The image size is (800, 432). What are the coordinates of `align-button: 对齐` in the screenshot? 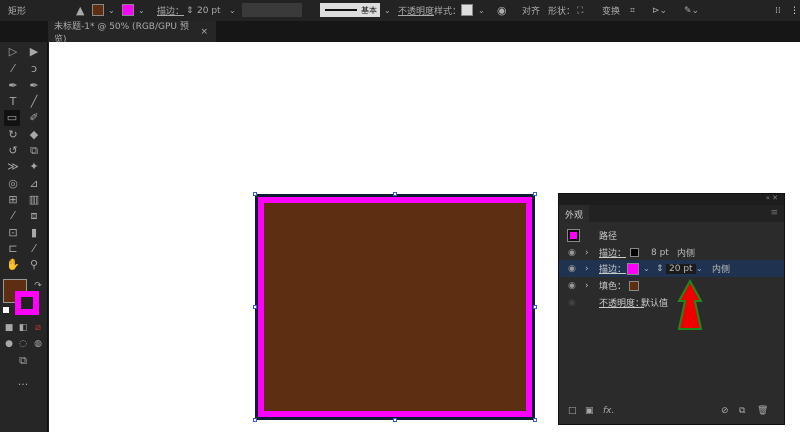 It's located at (531, 10).